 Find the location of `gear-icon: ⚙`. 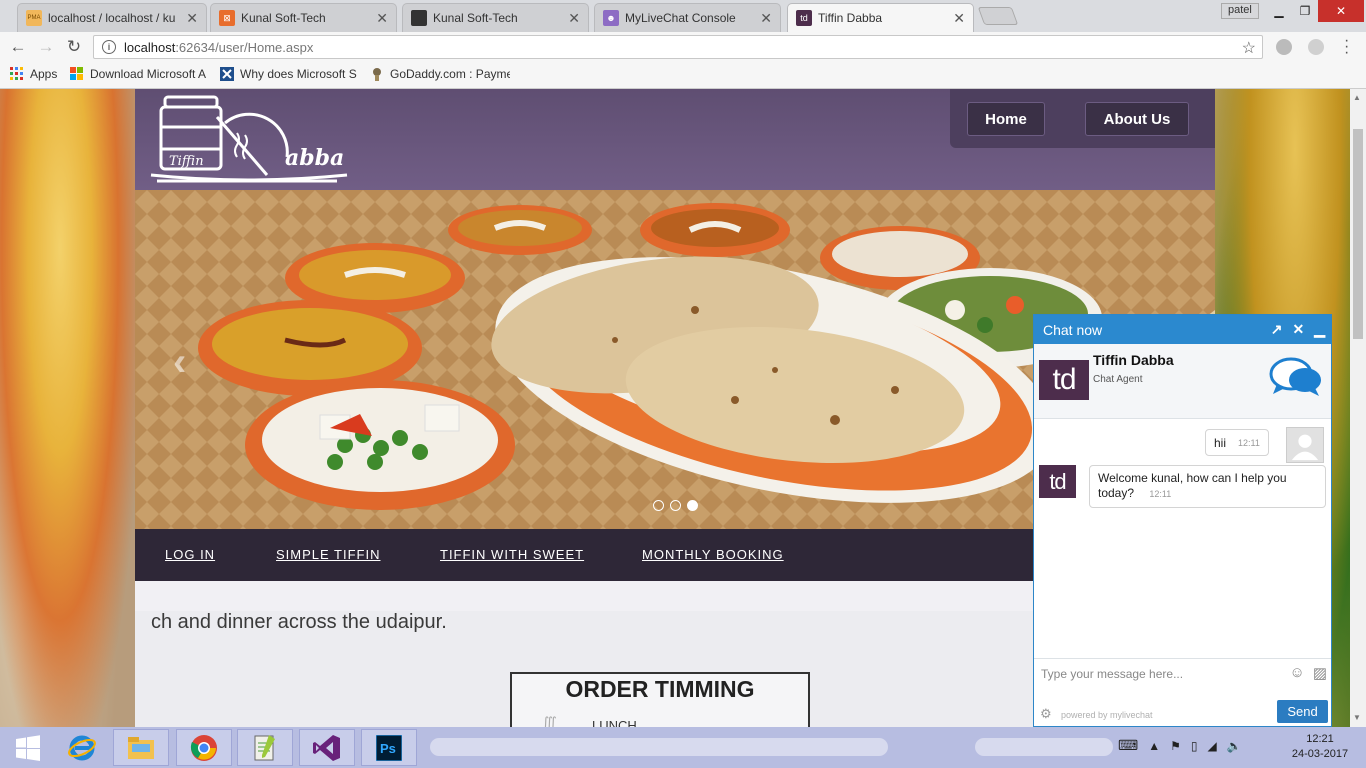

gear-icon: ⚙ is located at coordinates (1046, 714).